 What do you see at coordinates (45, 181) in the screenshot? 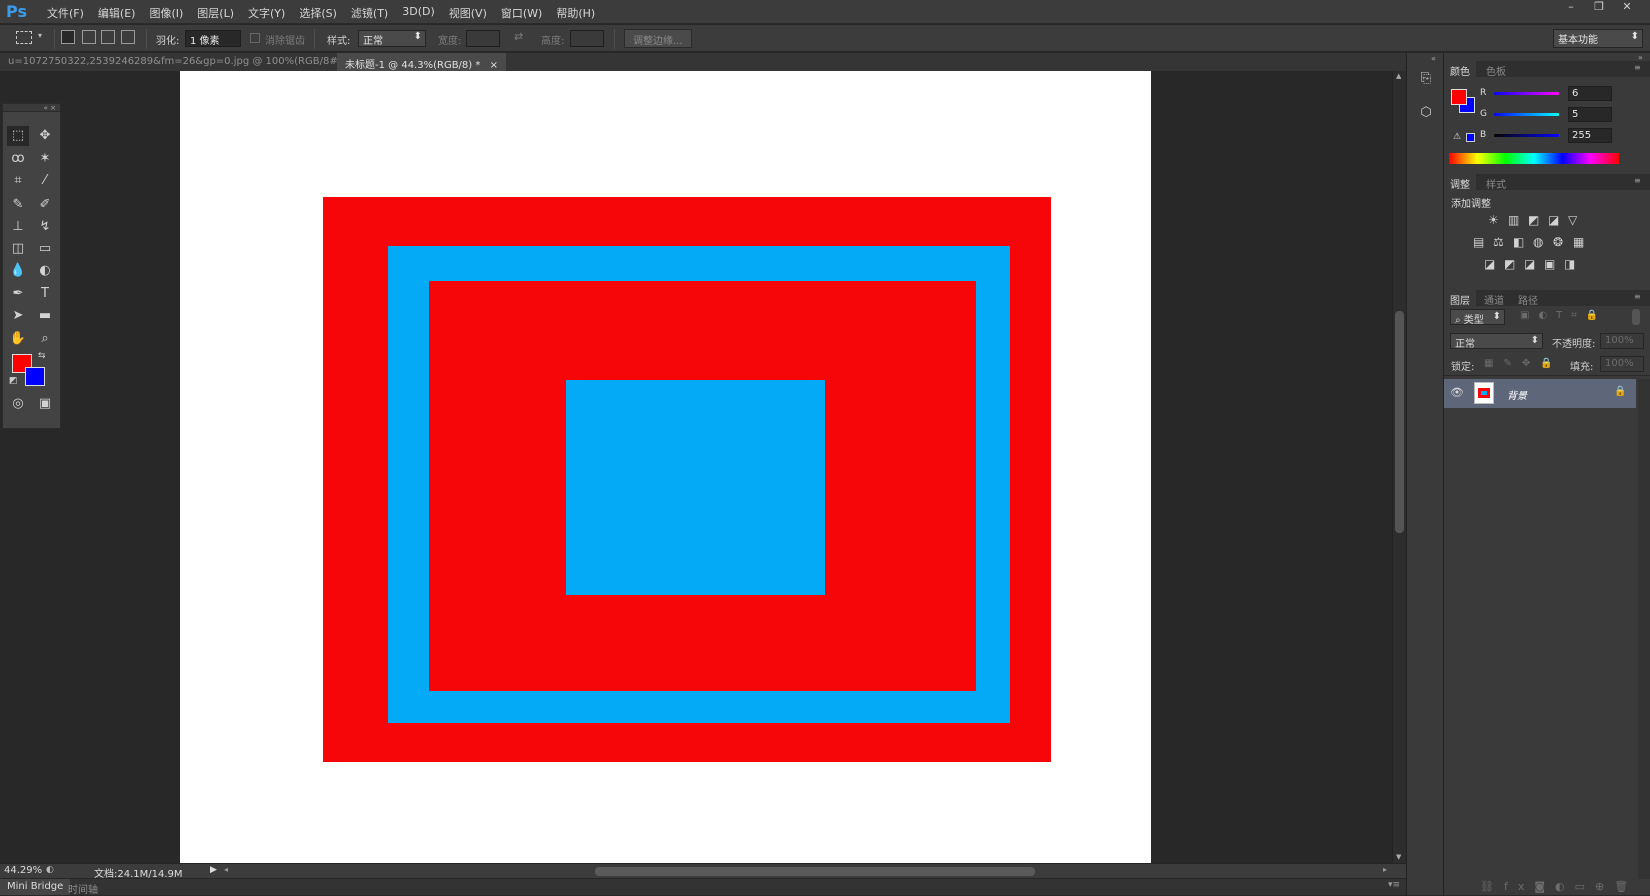
I see `eyedropper-tool-icon: ⁄` at bounding box center [45, 181].